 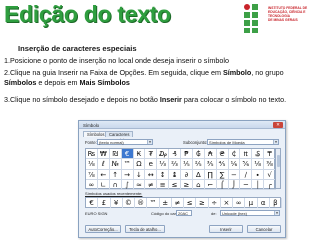 I want to click on recent-symbol-cell: ™, so click(x=153, y=203).